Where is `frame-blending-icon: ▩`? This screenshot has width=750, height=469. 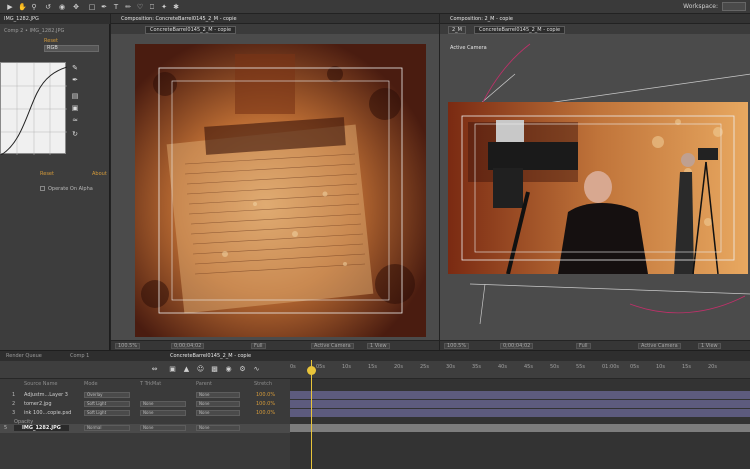 frame-blending-icon: ▩ is located at coordinates (214, 369).